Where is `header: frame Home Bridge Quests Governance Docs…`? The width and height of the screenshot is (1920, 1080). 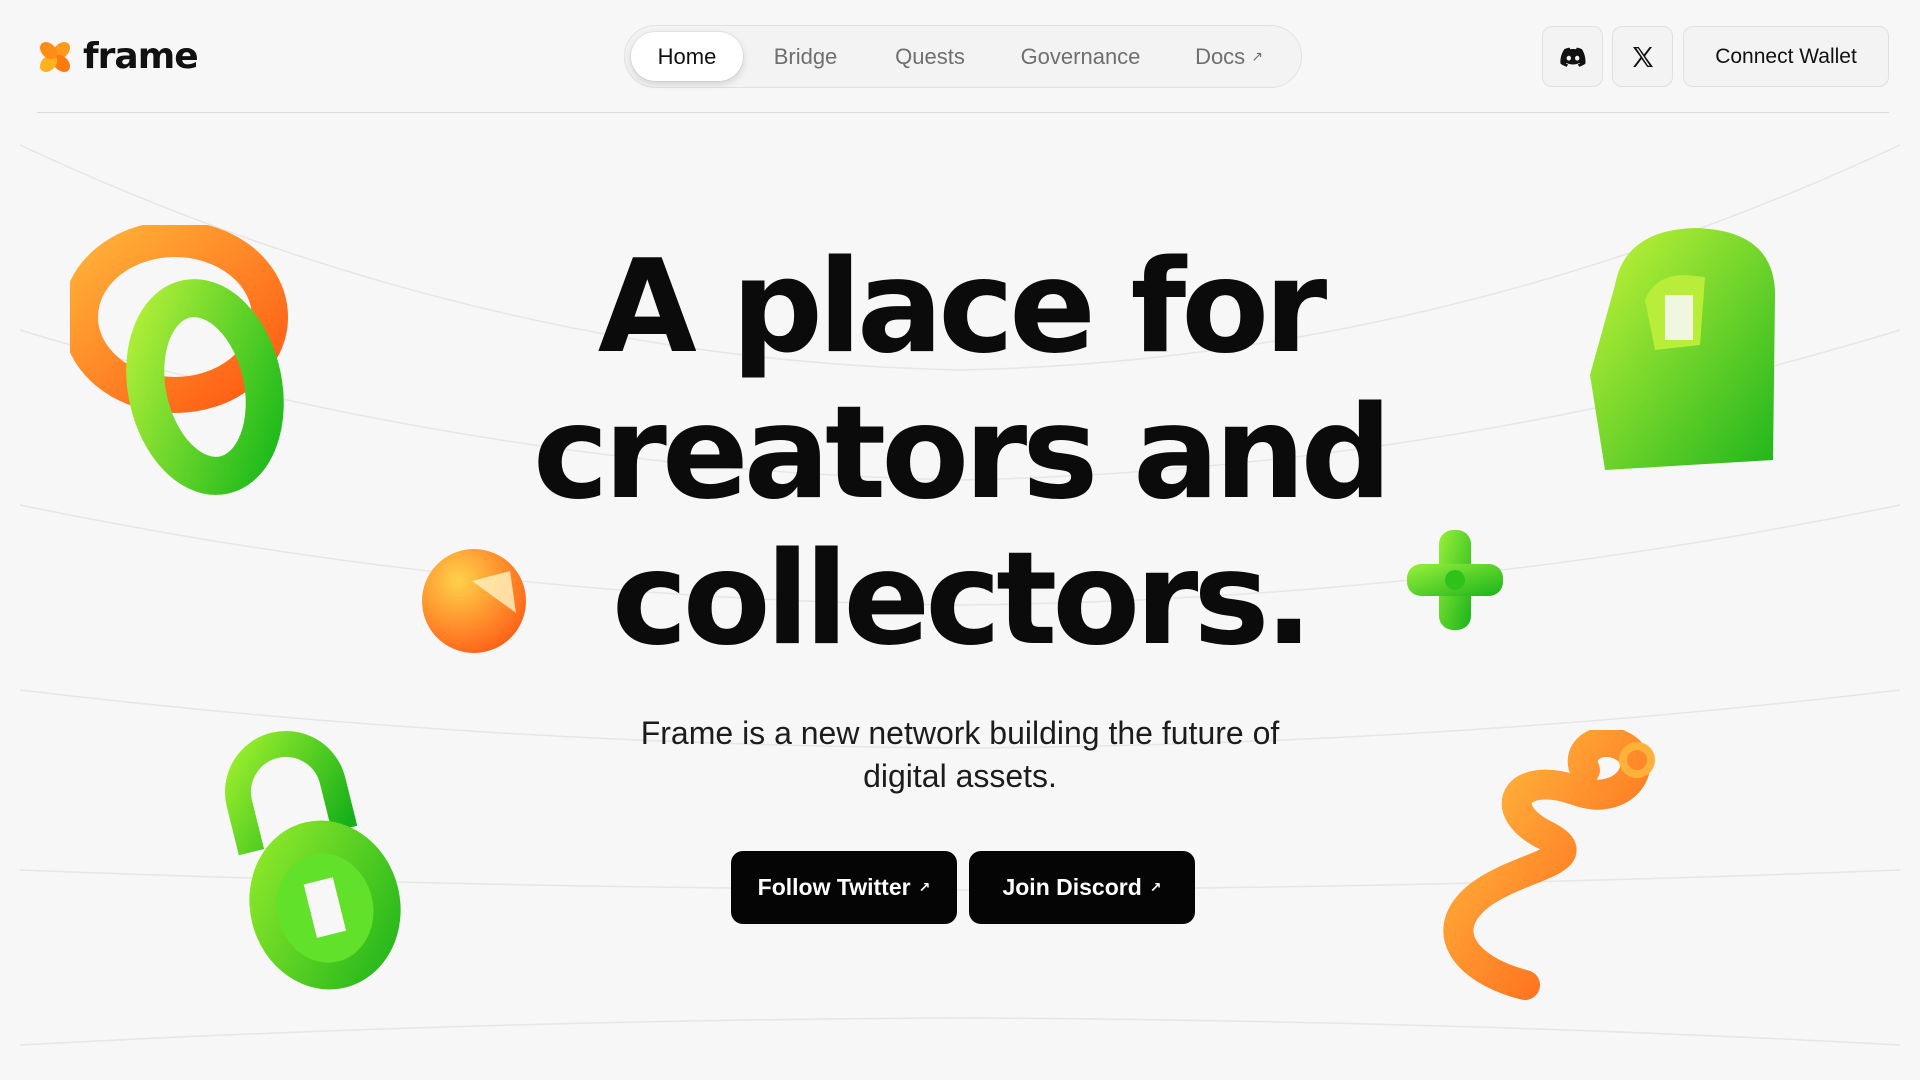 header: frame Home Bridge Quests Governance Docs… is located at coordinates (960, 56).